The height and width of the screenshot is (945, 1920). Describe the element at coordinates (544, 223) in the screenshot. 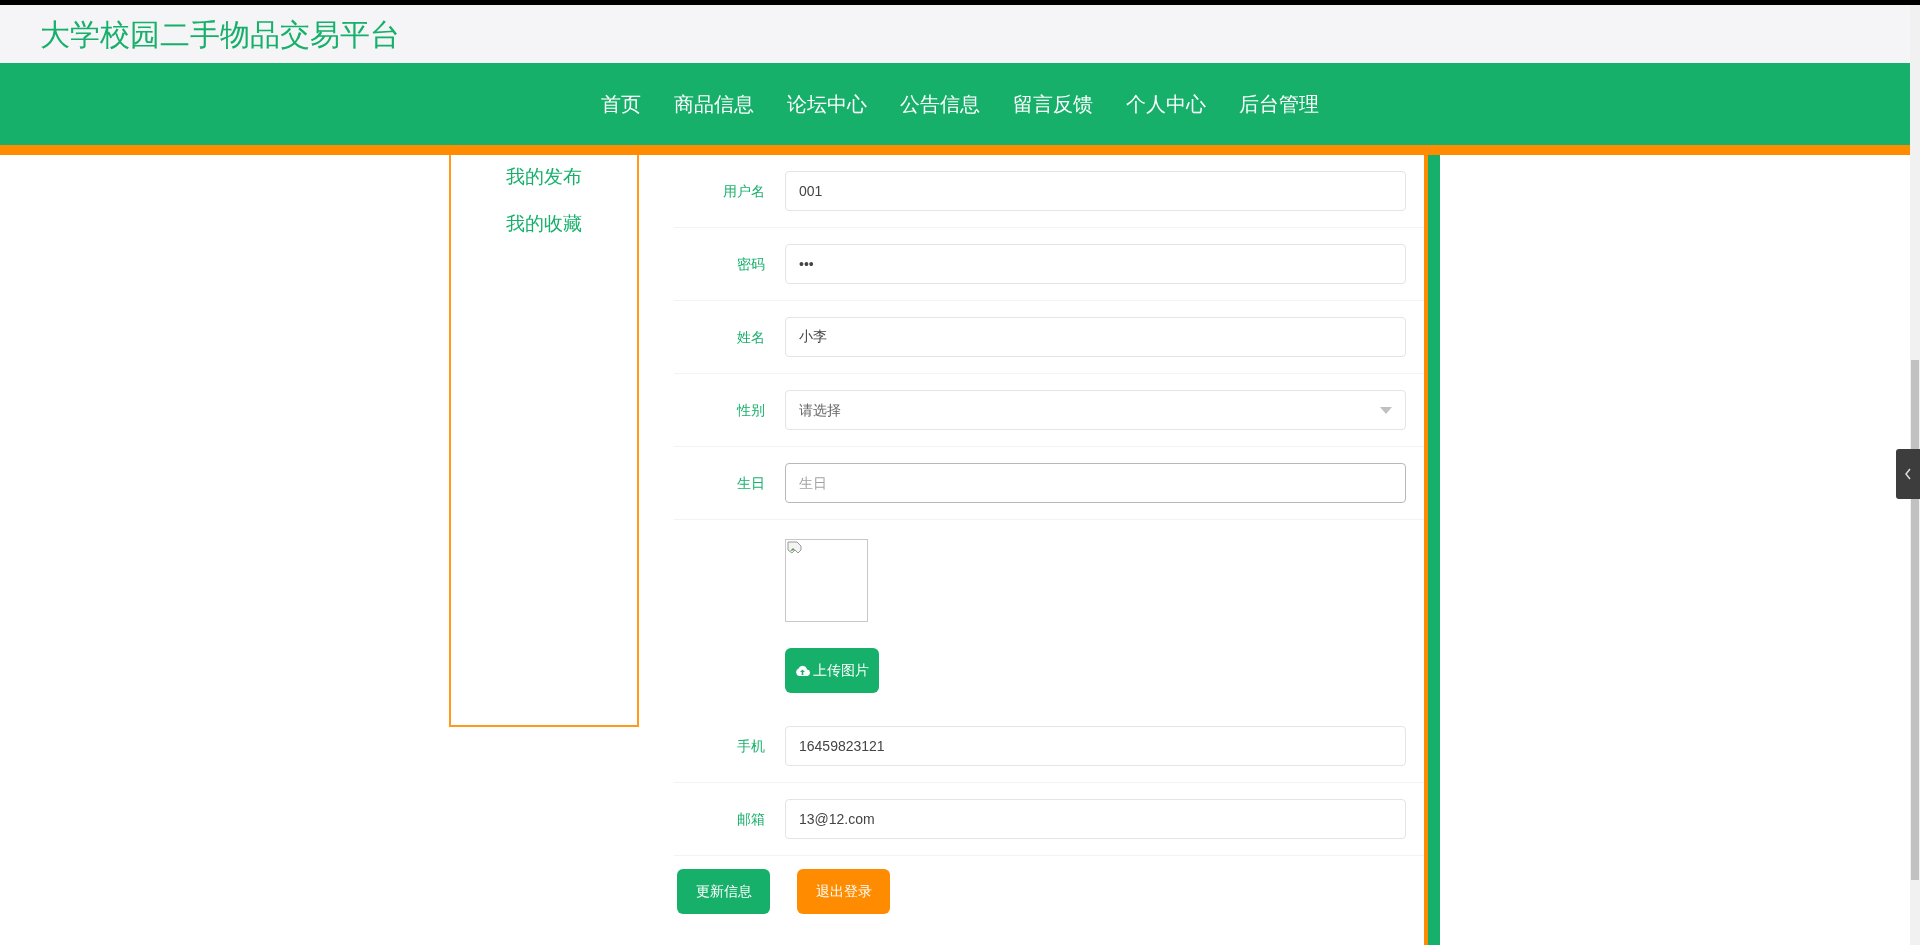

I see `sidebar-item: 我的收藏` at that location.